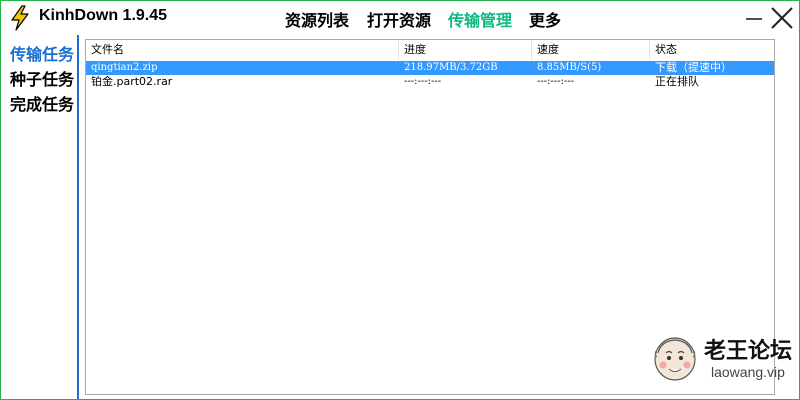 The height and width of the screenshot is (400, 800). Describe the element at coordinates (782, 18) in the screenshot. I see `close-icon` at that location.